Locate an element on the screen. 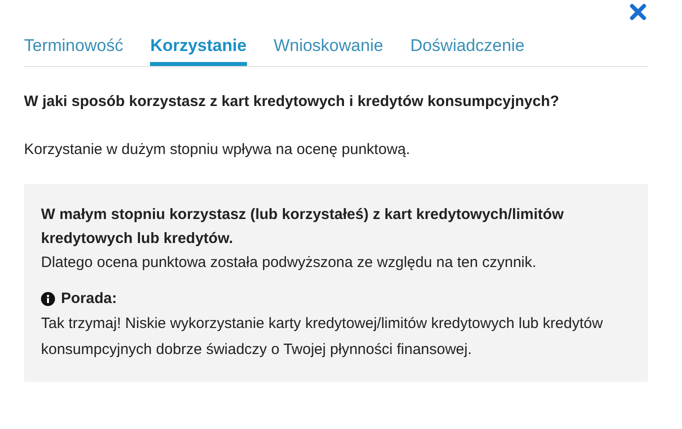  question-heading: W jaki sposób korzystasz z kart kredytowych i kredytów konsumpcyjnych? is located at coordinates (292, 102).